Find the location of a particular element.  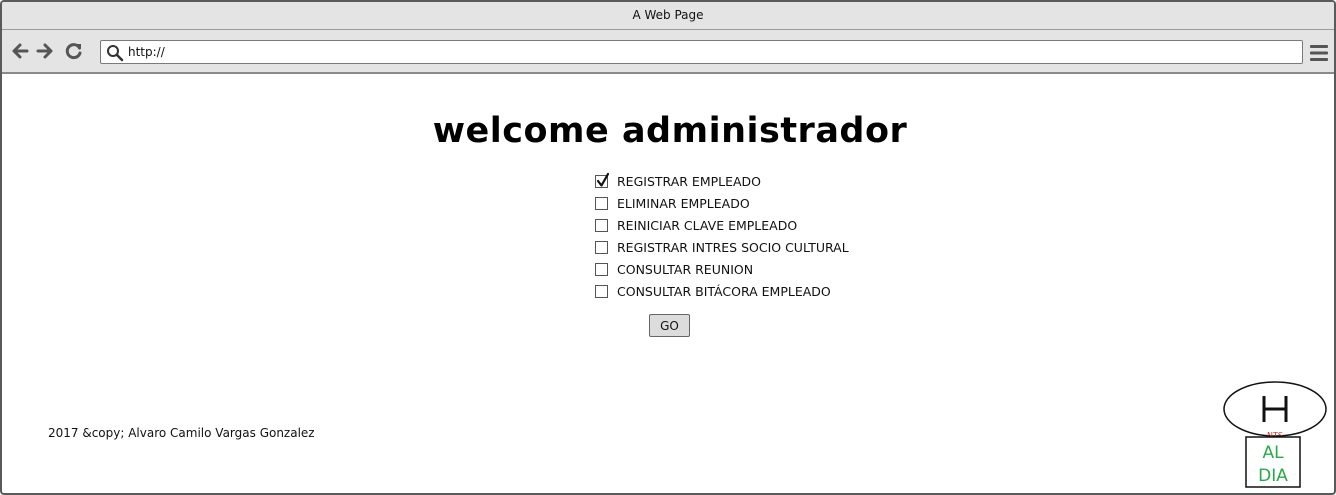

hamburger-menu-icon is located at coordinates (1319, 53).